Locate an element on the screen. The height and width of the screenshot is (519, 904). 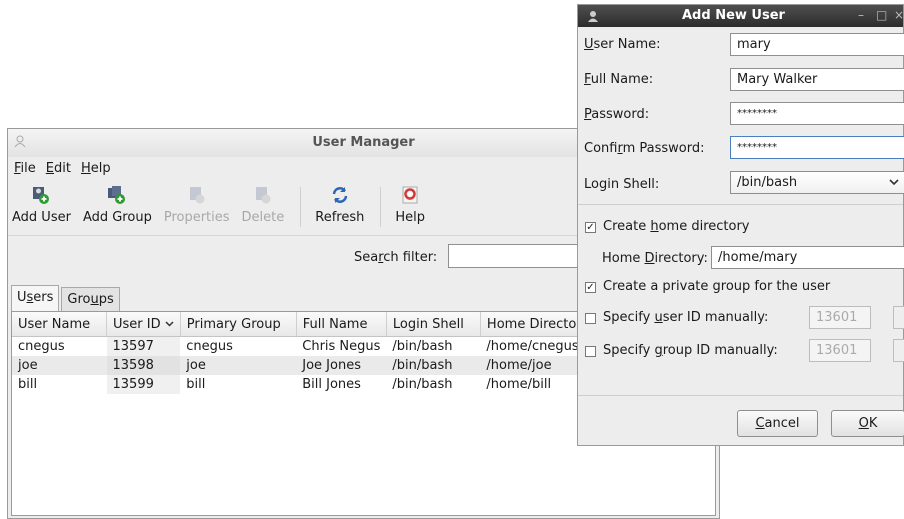
menu-file: File is located at coordinates (25, 168).